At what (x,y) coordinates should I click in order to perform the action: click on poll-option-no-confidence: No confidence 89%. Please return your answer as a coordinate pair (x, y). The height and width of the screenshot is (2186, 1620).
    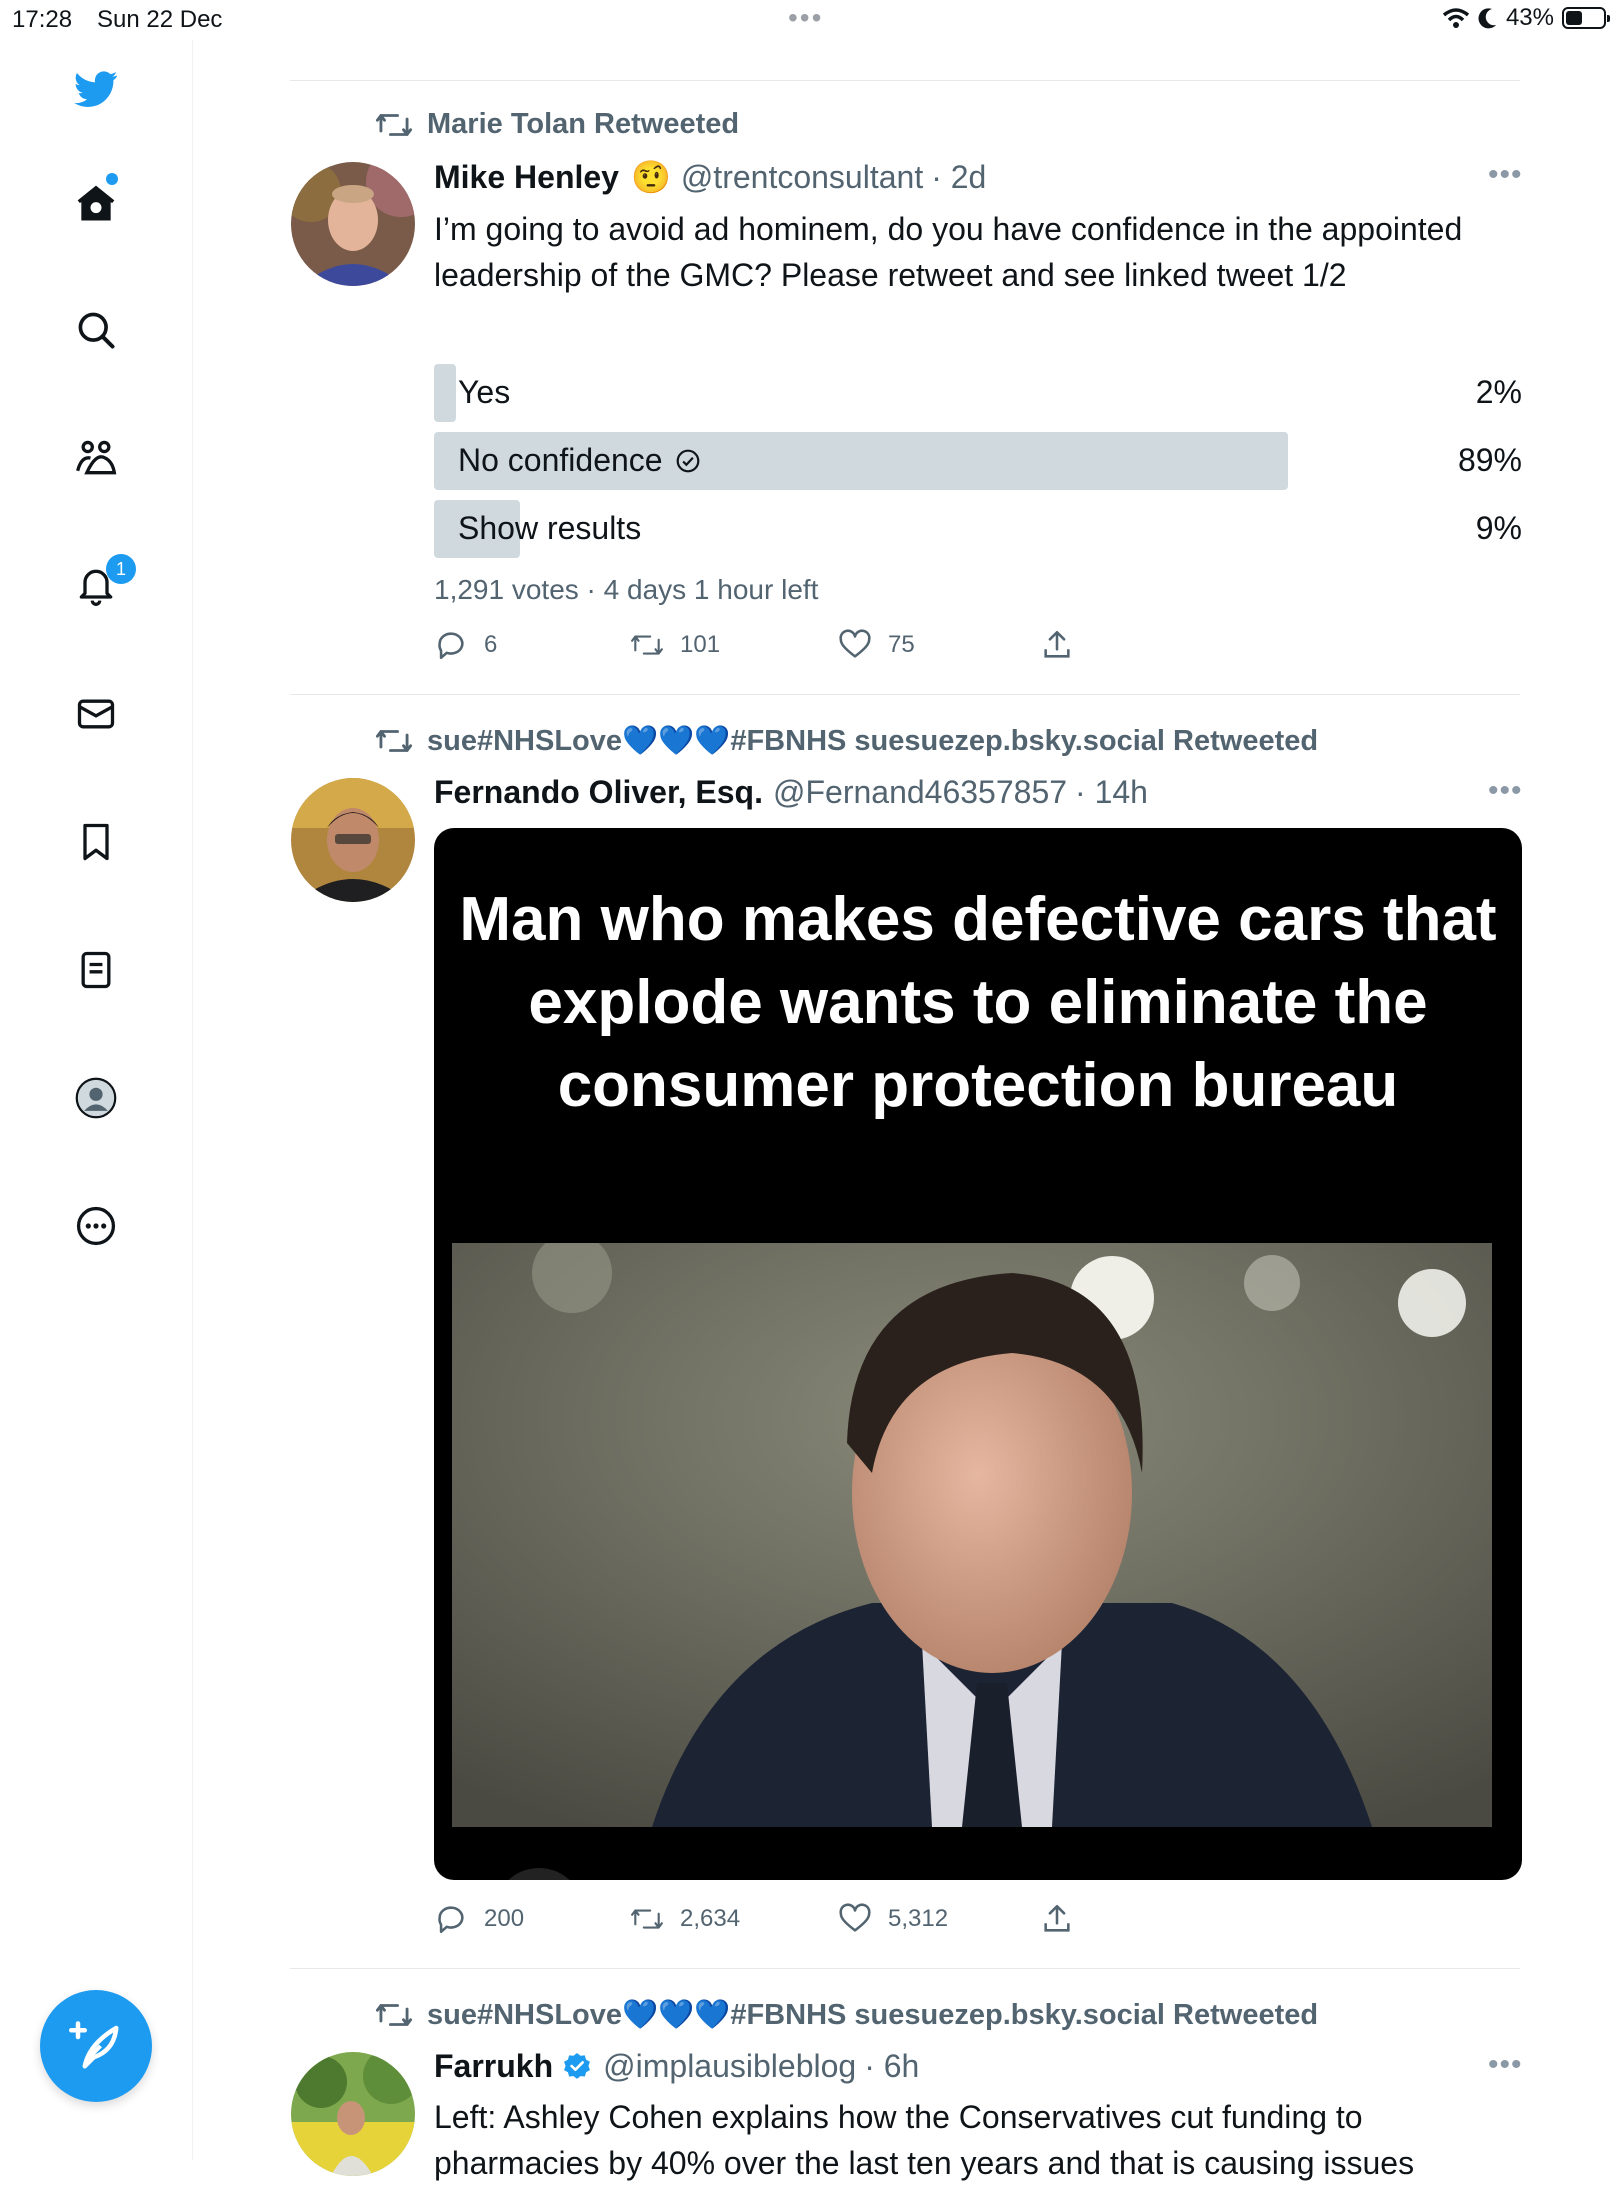
    Looking at the image, I should click on (978, 461).